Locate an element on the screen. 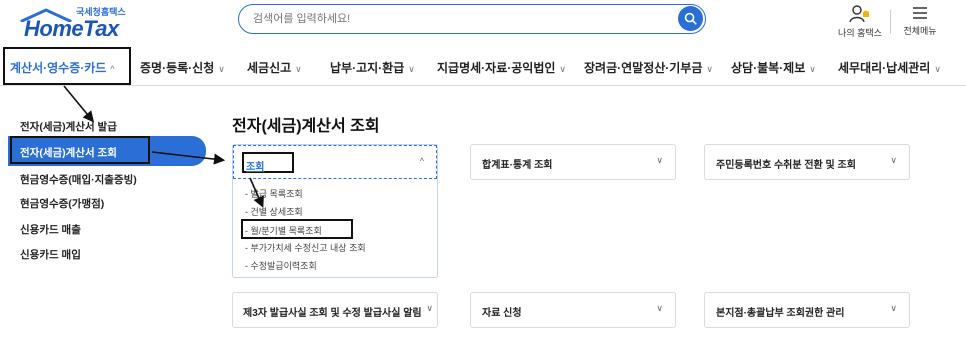  sub-item-detail: - 건별 상세조회 is located at coordinates (274, 211).